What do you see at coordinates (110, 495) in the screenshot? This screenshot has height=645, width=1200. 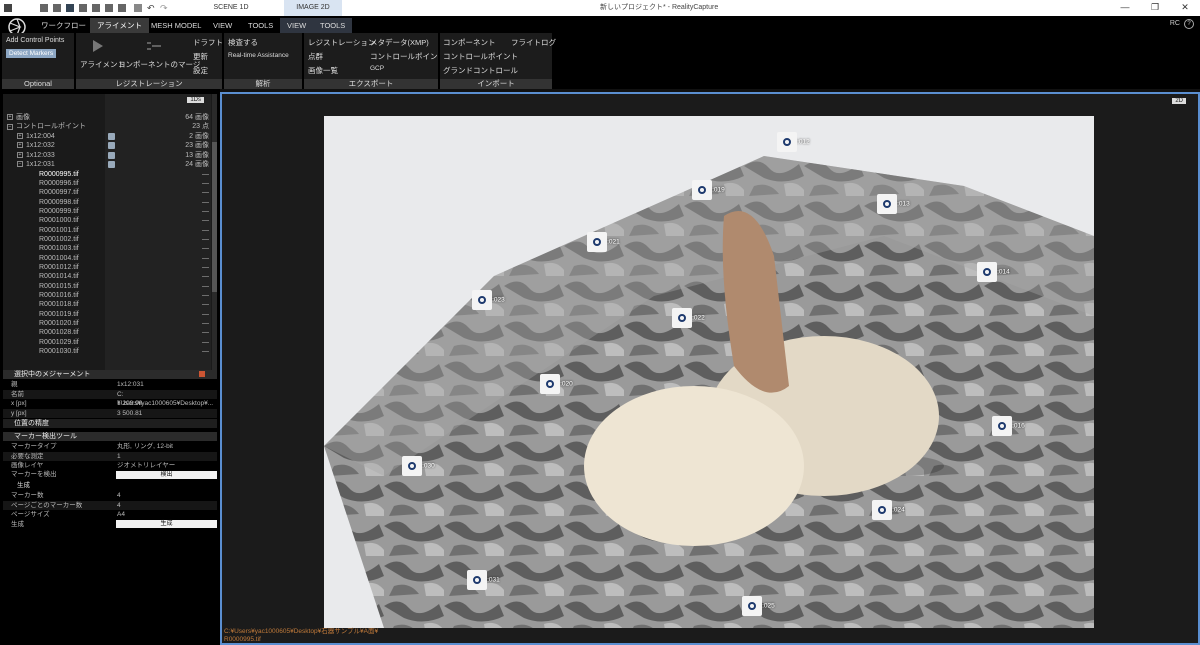 I see `property-row: マーカー数 4` at bounding box center [110, 495].